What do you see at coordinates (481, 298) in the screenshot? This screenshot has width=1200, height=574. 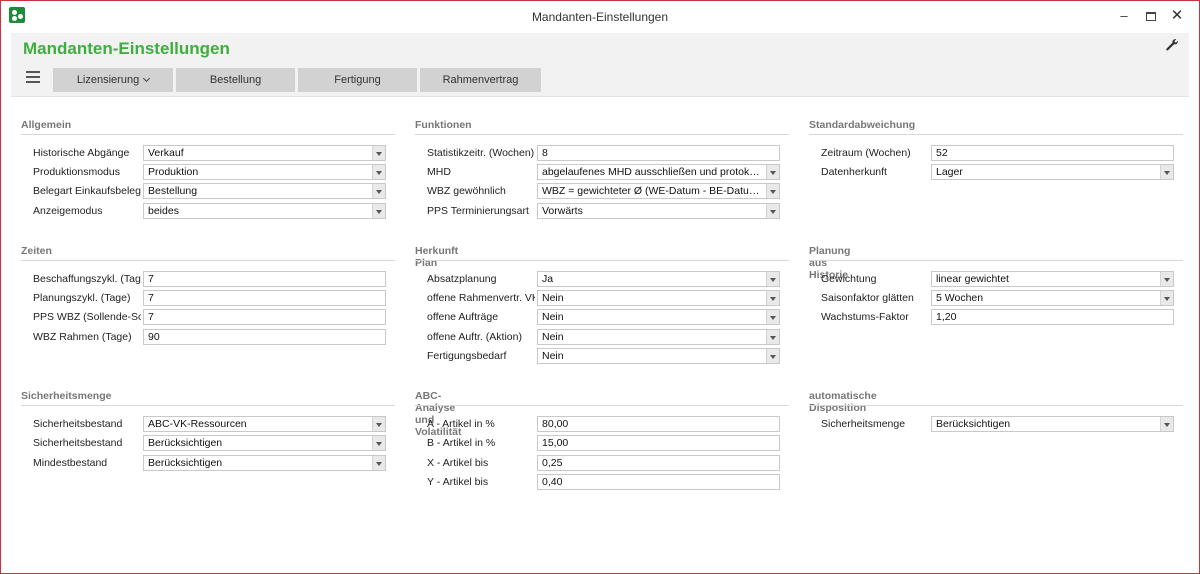 I see `field-label: offene Rahmenvertr. VK` at bounding box center [481, 298].